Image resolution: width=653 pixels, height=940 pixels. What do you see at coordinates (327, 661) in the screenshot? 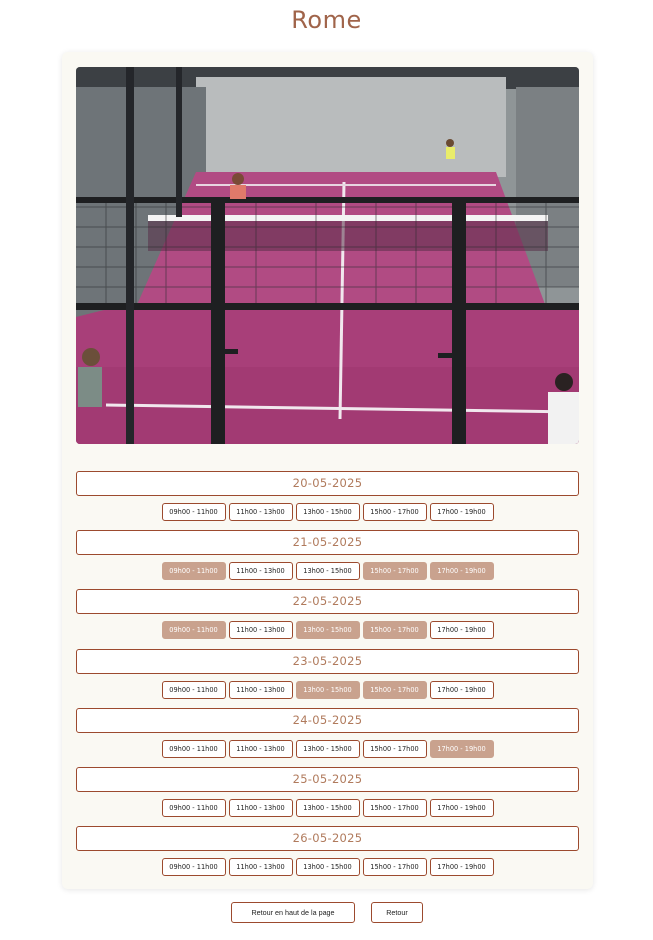
I see `date-header: 23-05-2025` at bounding box center [327, 661].